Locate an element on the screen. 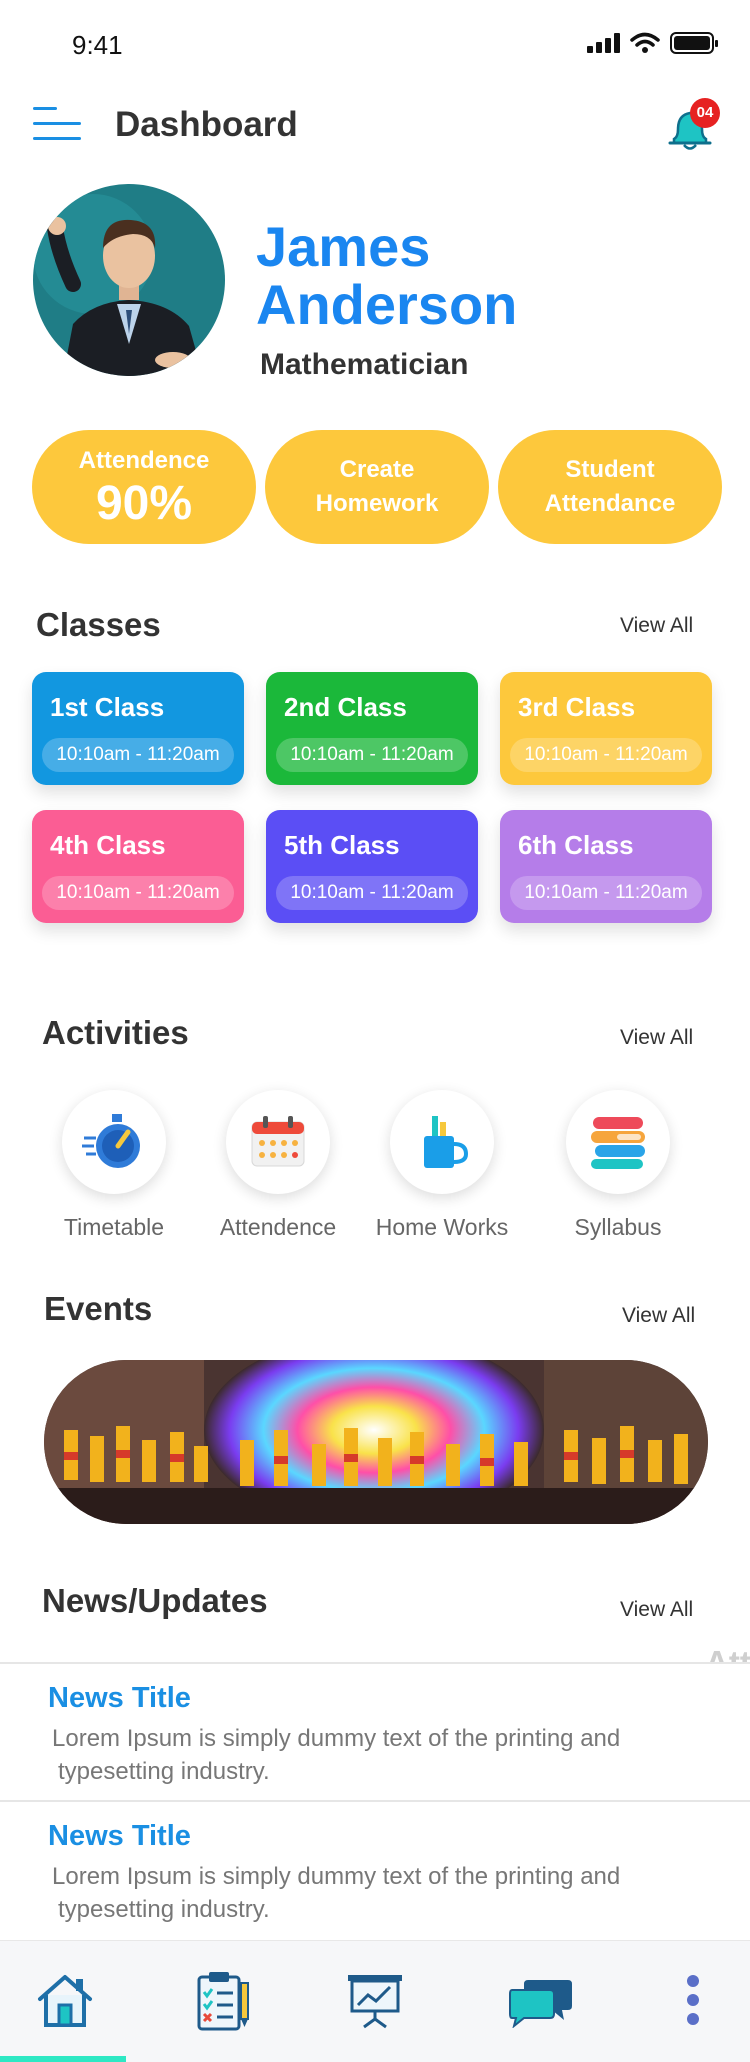  page-title: Dashboard is located at coordinates (206, 124).